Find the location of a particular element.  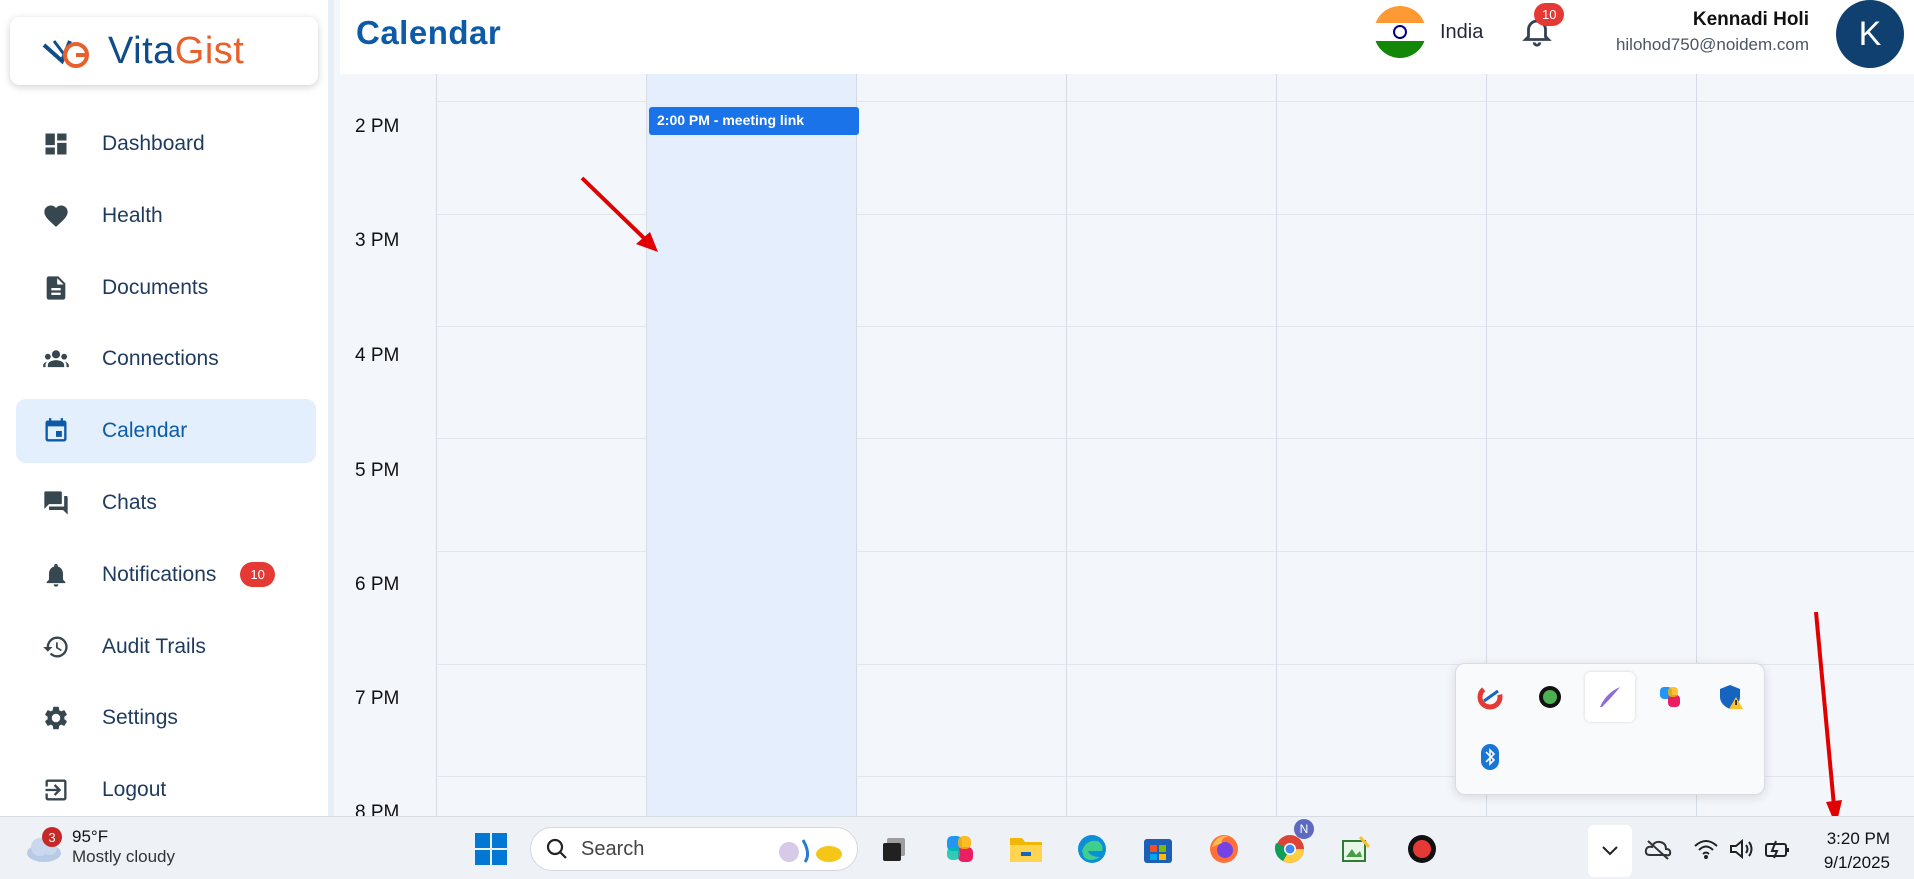

search-highlight-icon is located at coordinates (810, 851).